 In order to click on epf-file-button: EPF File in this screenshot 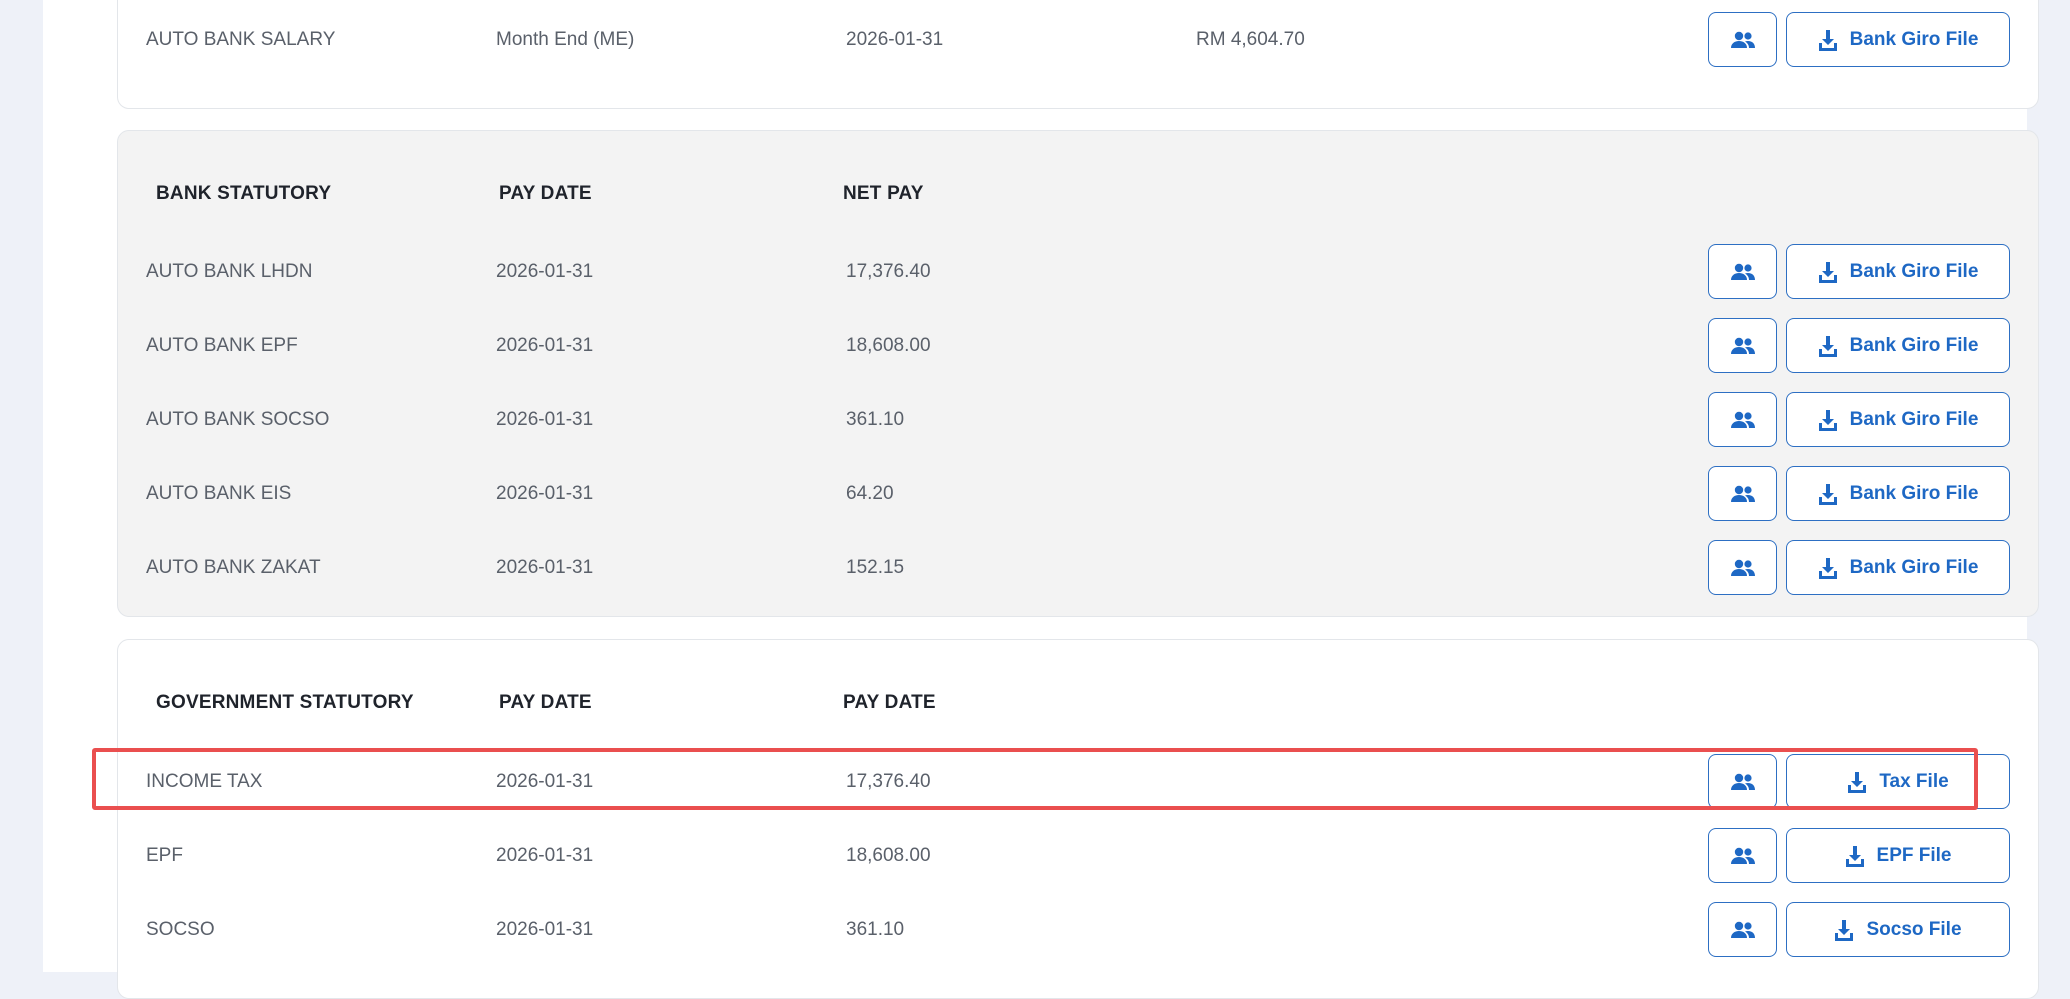, I will do `click(1898, 855)`.